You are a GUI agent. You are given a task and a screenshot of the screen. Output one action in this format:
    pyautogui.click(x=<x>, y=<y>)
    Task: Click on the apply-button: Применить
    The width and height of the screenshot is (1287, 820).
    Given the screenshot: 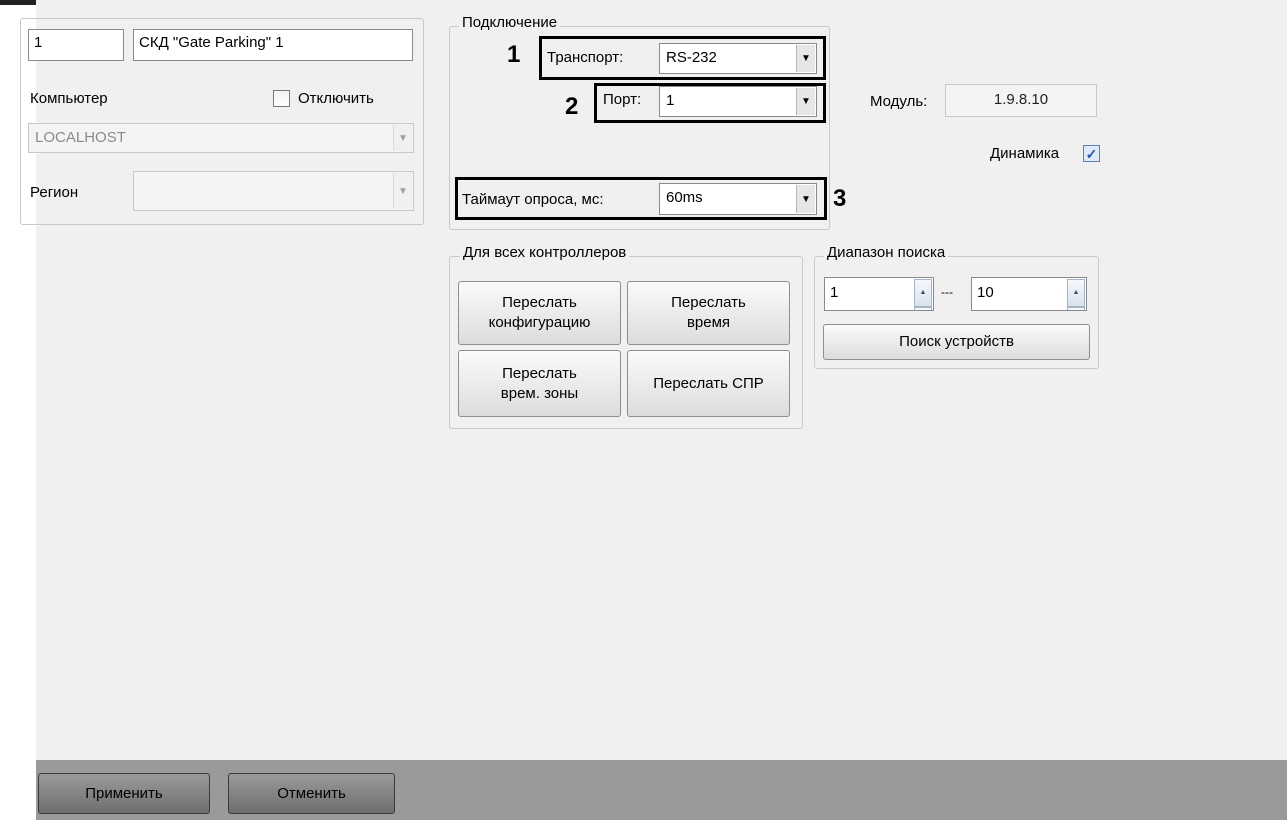 What is the action you would take?
    pyautogui.click(x=124, y=793)
    